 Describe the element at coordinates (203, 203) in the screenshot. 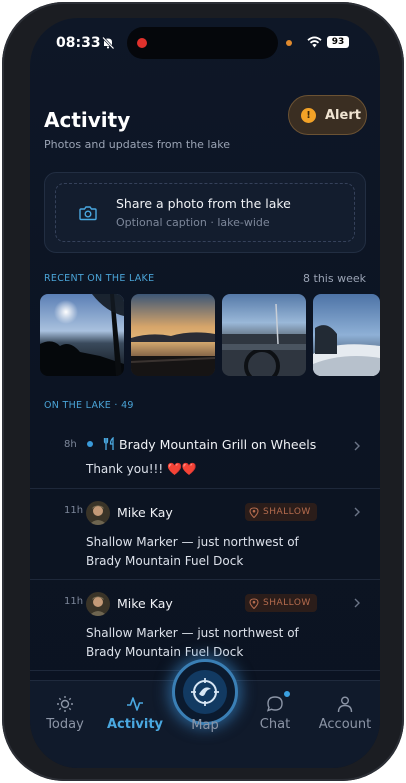

I see `share-title: Share a photo from the lake` at that location.